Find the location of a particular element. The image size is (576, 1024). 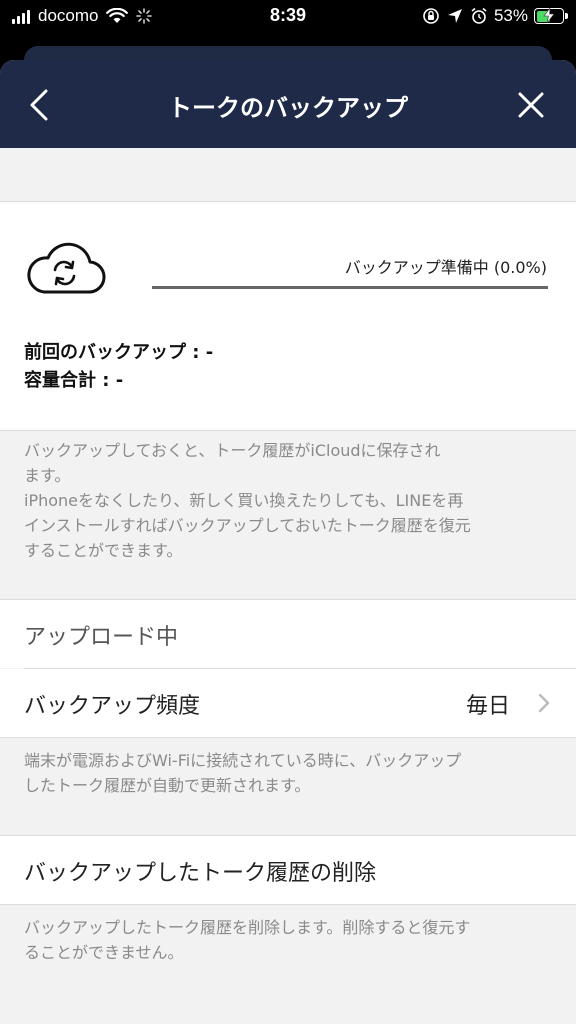

status-bar: docomo 8:39 53% is located at coordinates (288, 17).